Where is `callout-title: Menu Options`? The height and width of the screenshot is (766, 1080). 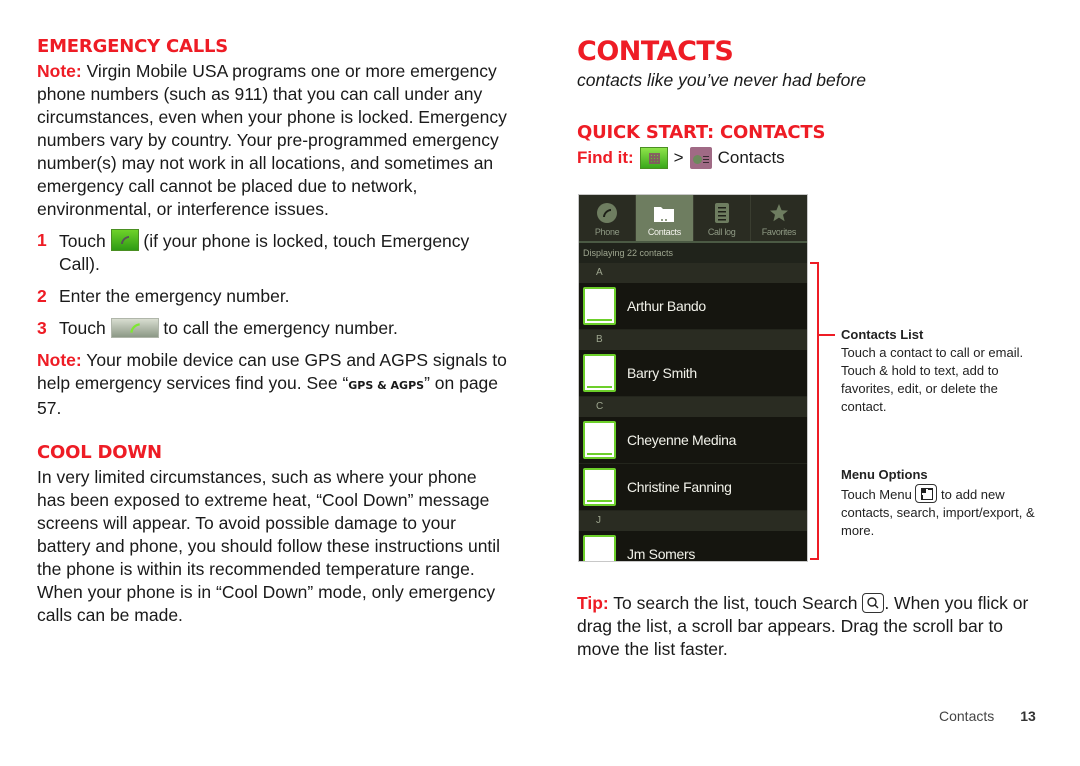
callout-title: Menu Options is located at coordinates (884, 474).